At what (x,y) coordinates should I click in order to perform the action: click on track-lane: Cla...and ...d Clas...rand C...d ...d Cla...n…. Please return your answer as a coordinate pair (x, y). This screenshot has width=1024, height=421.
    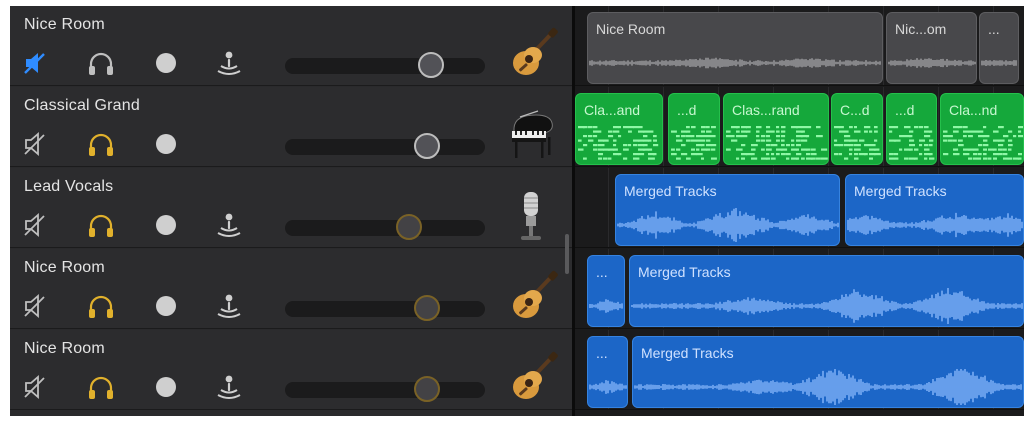
    Looking at the image, I should click on (799, 127).